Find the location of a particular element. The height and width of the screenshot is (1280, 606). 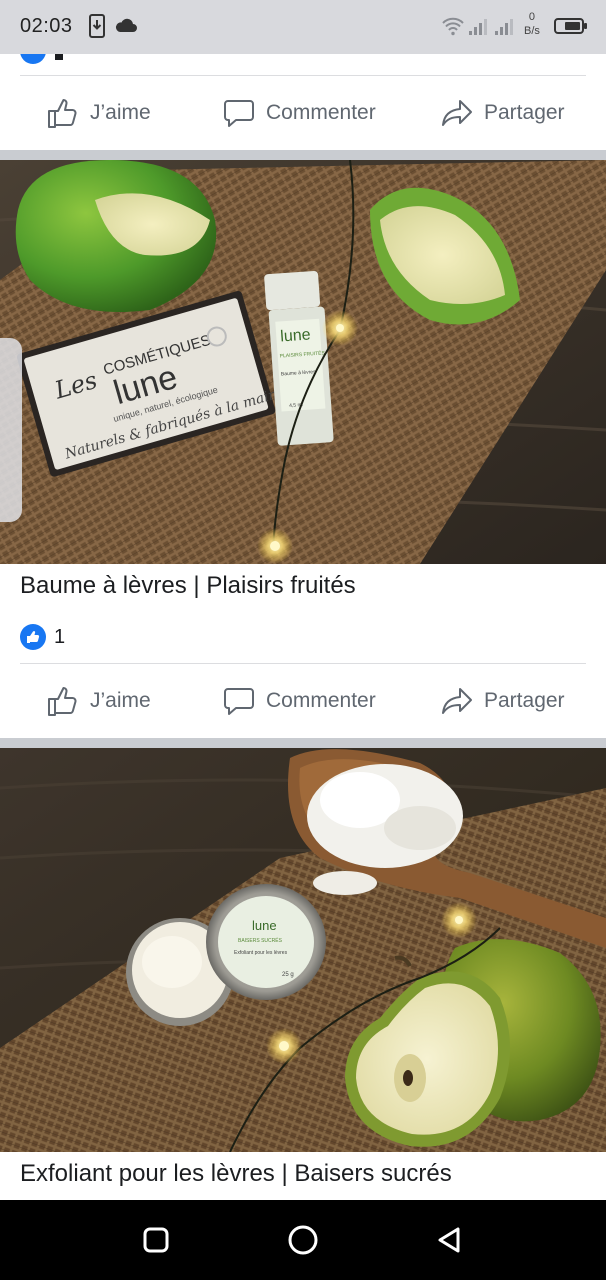

lid-product: Exfoliant pour les lèvres is located at coordinates (261, 953).